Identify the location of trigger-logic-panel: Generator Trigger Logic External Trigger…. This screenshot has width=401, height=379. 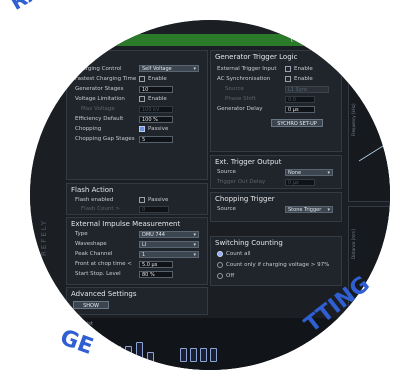
(276, 101).